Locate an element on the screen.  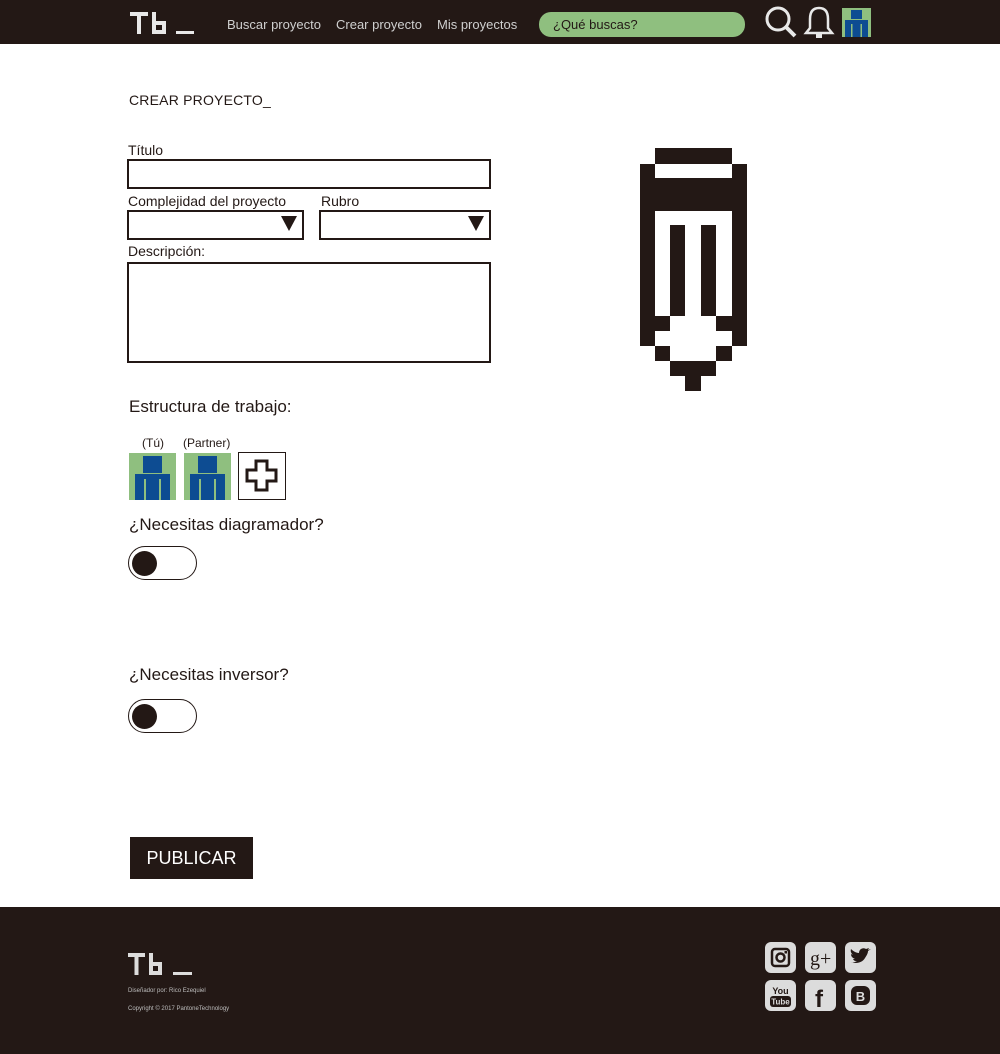
brand-logo is located at coordinates (163, 23).